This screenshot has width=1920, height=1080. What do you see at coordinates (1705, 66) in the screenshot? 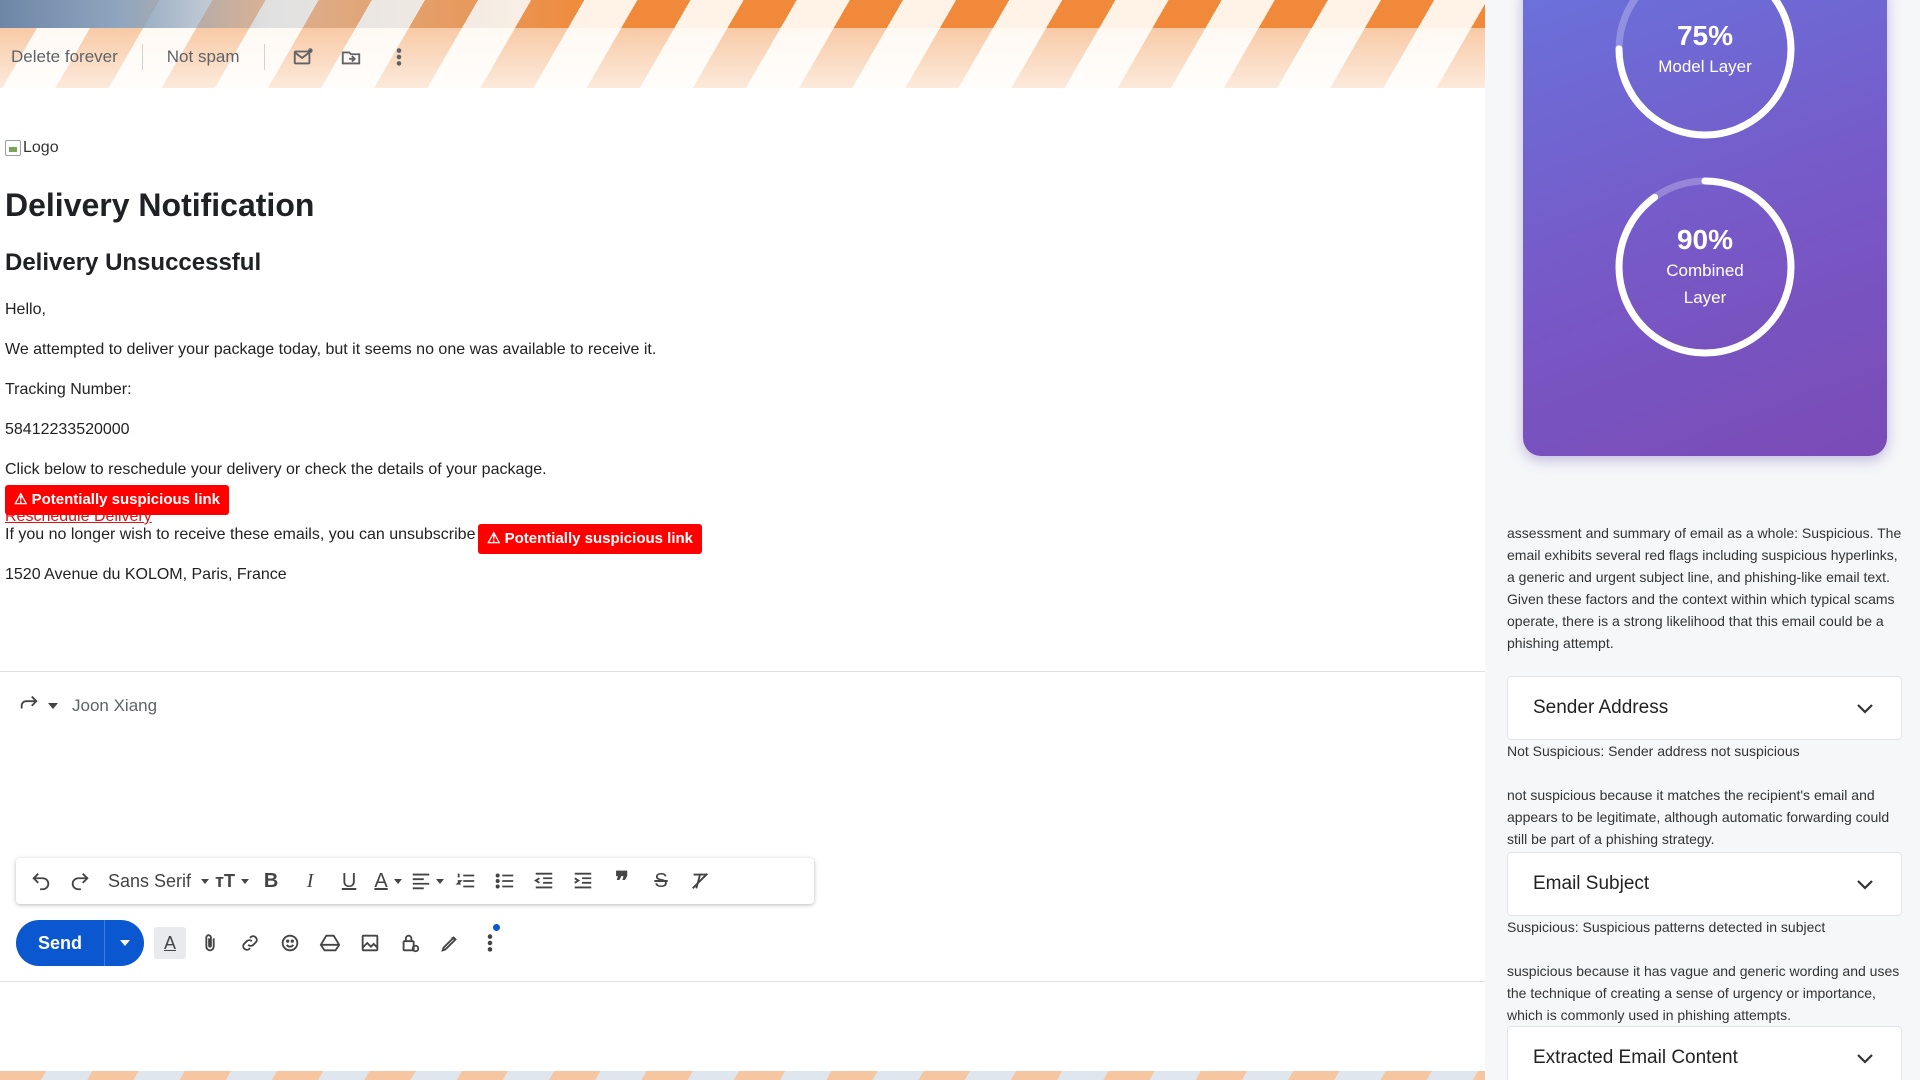
I see `model-layer-label: Model Layer` at bounding box center [1705, 66].